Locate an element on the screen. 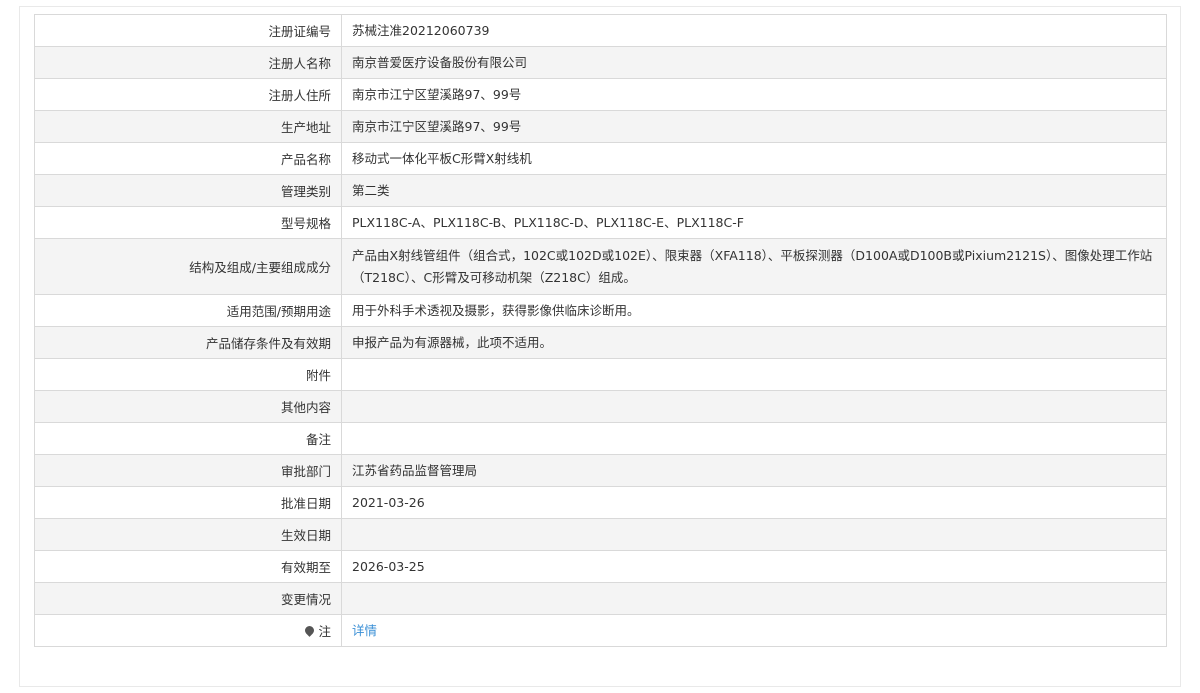  table-row: 审批部门 江苏省药品监督管理局 is located at coordinates (600, 470).